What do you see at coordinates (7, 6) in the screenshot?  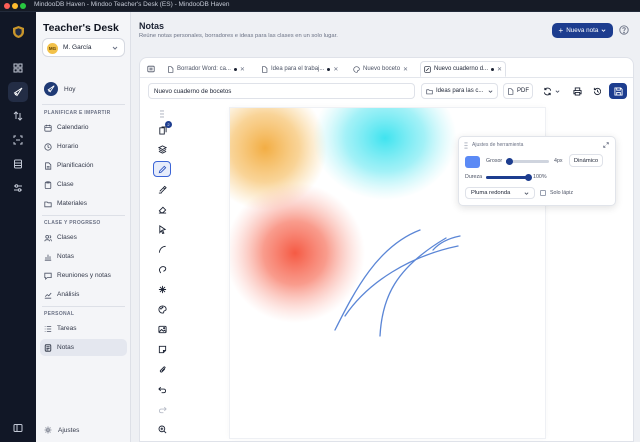 I see `close-window-button` at bounding box center [7, 6].